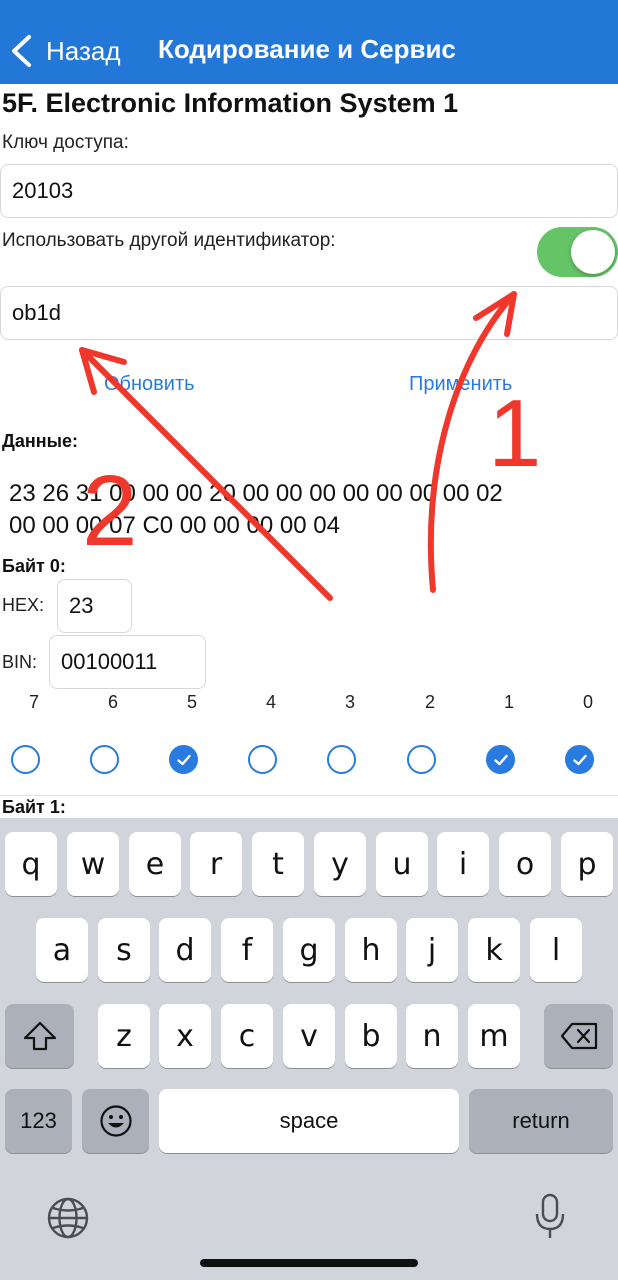 Image resolution: width=618 pixels, height=1280 pixels. I want to click on key-label: r, so click(216, 864).